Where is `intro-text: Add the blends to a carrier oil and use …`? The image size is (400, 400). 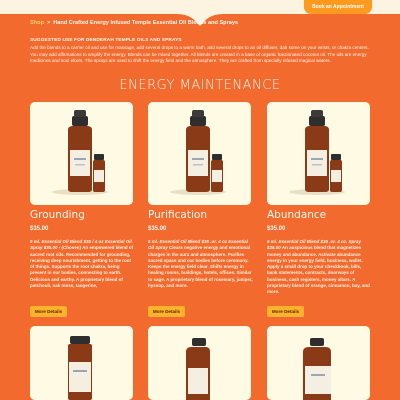 intro-text: Add the blends to a carrier oil and use … is located at coordinates (199, 54).